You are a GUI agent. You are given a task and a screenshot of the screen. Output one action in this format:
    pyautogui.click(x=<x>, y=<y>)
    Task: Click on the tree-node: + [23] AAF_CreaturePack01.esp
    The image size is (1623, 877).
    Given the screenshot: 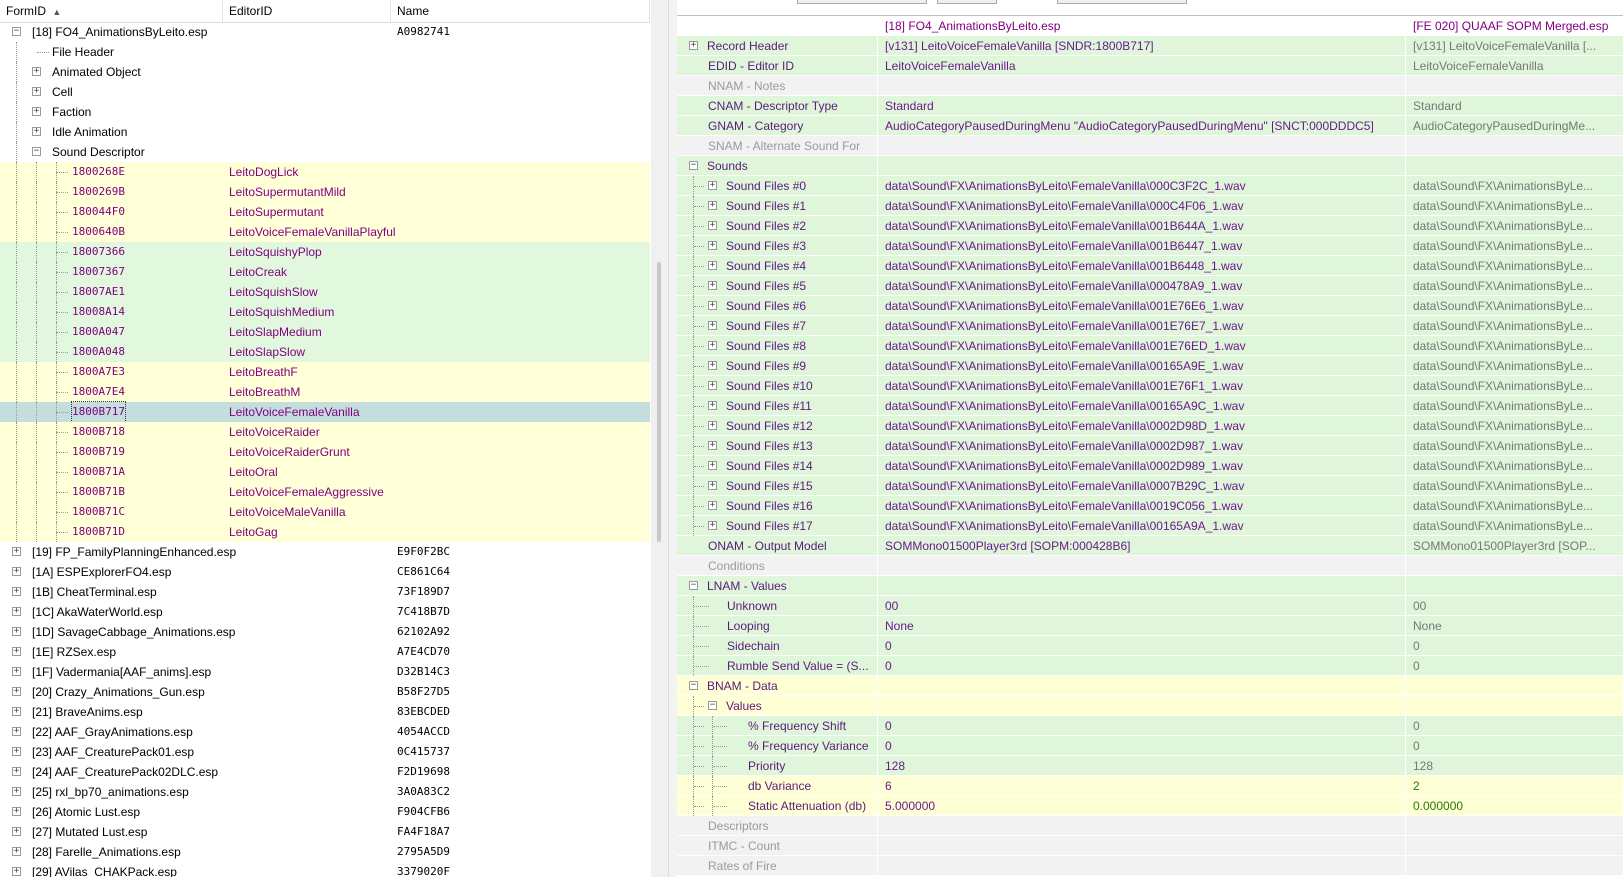 What is the action you would take?
    pyautogui.click(x=111, y=752)
    